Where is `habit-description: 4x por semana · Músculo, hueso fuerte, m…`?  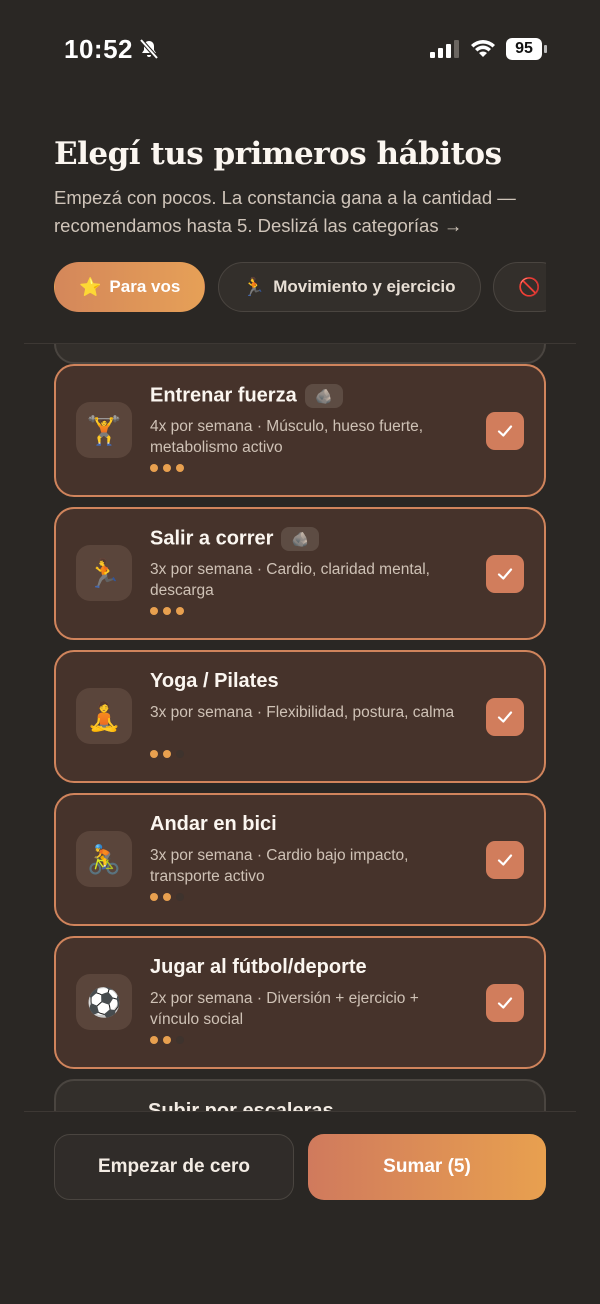 habit-description: 4x por semana · Músculo, hueso fuerte, m… is located at coordinates (287, 437).